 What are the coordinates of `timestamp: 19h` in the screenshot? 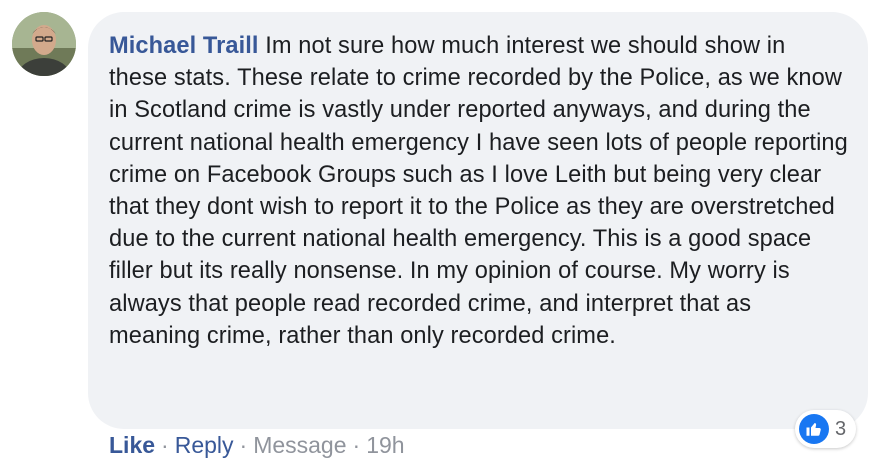 It's located at (385, 445).